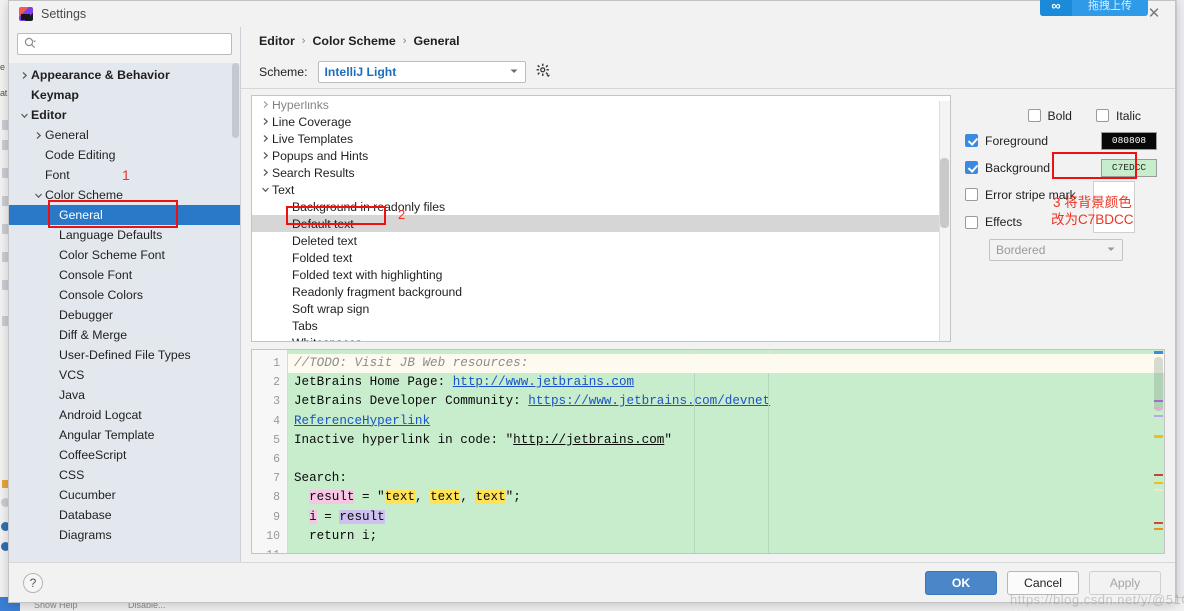 The width and height of the screenshot is (1184, 611). I want to click on sidebar-item-language-defaults: Language Defaults, so click(124, 235).